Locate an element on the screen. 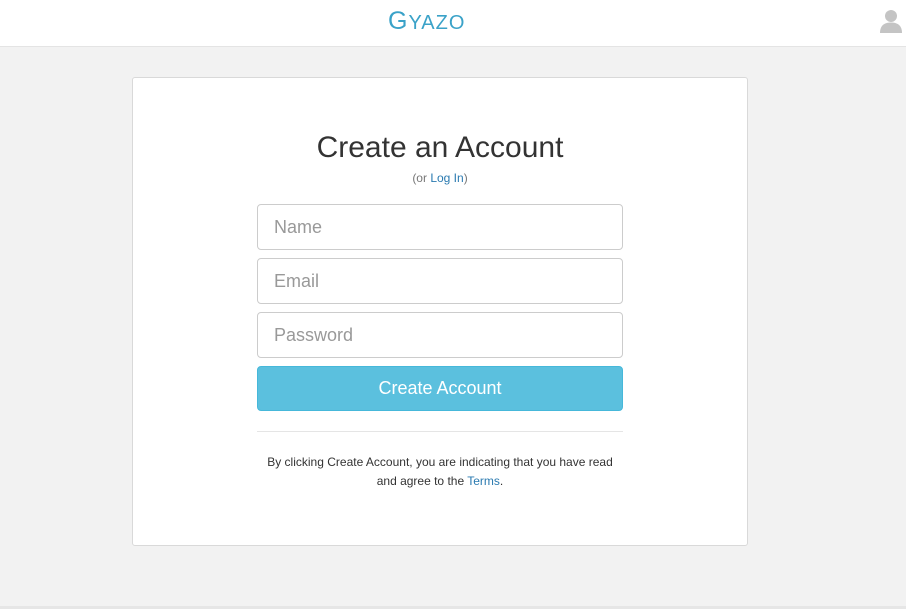 The width and height of the screenshot is (906, 609). login-link: Log In is located at coordinates (446, 178).